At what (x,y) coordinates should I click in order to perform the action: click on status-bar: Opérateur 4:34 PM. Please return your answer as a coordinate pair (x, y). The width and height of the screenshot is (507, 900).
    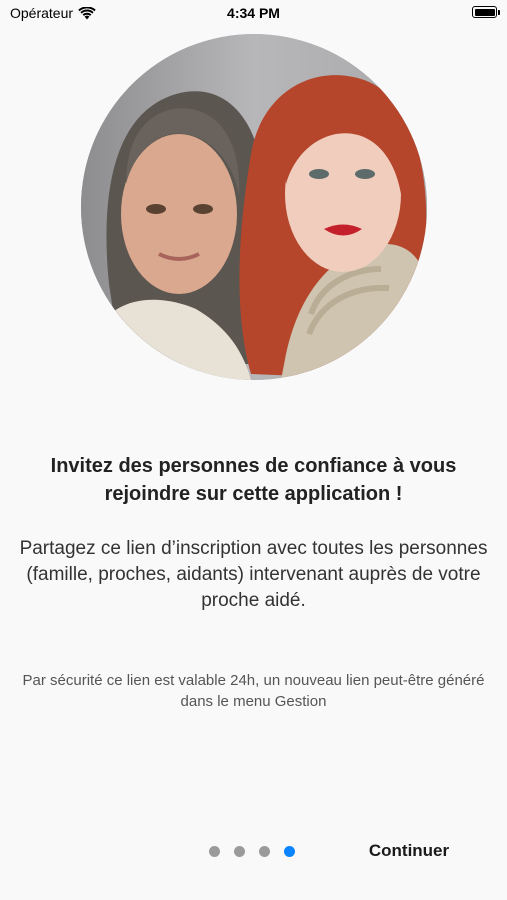
    Looking at the image, I should click on (253, 14).